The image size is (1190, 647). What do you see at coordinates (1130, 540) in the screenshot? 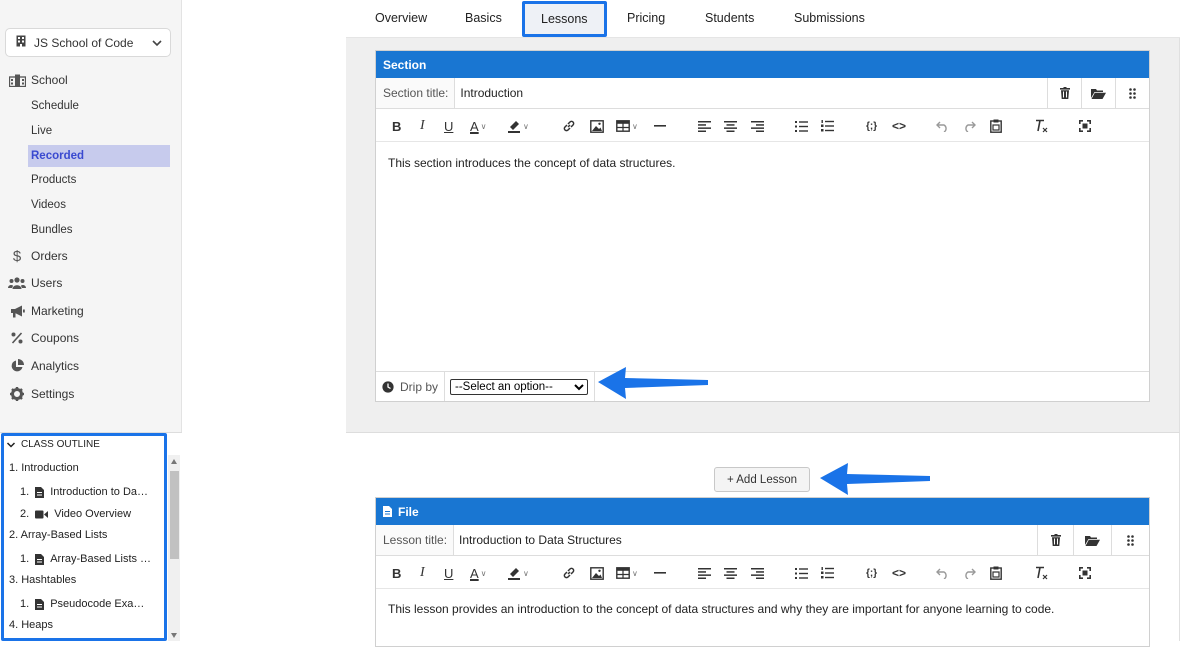
I see `drag-lesson-handle` at bounding box center [1130, 540].